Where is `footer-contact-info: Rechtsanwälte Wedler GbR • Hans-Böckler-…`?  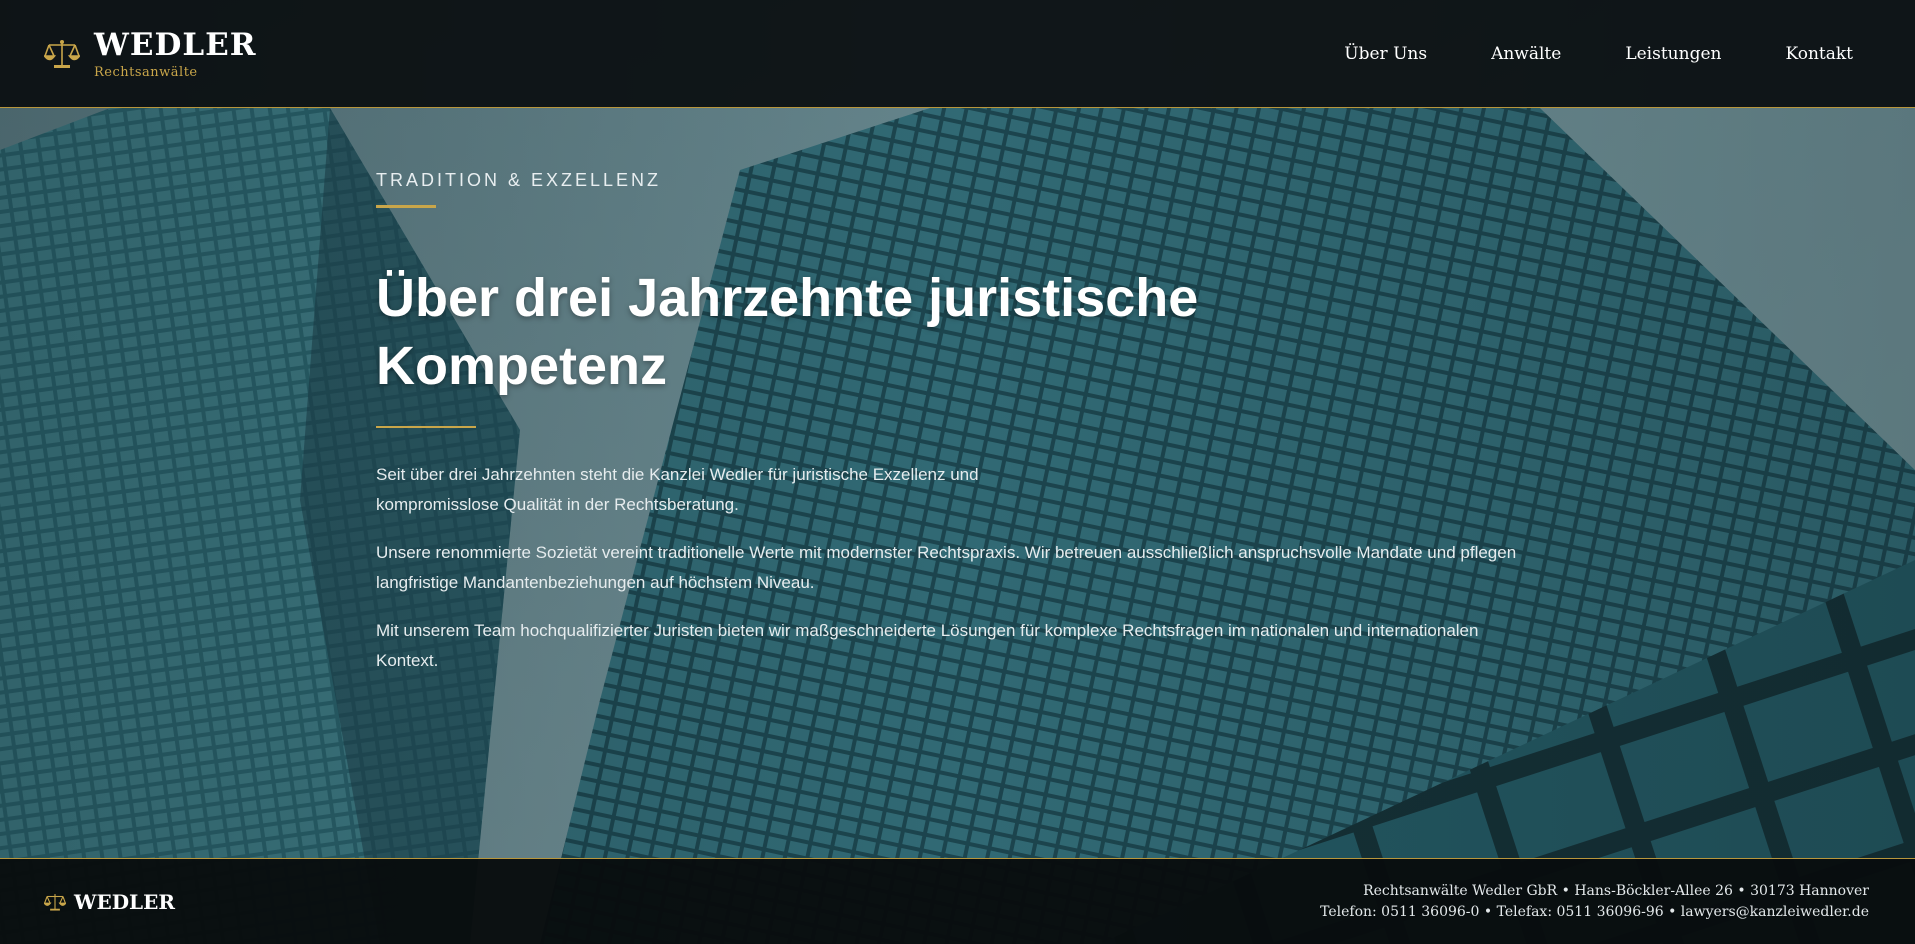
footer-contact-info: Rechtsanwälte Wedler GbR • Hans-Böckler-… is located at coordinates (1594, 902).